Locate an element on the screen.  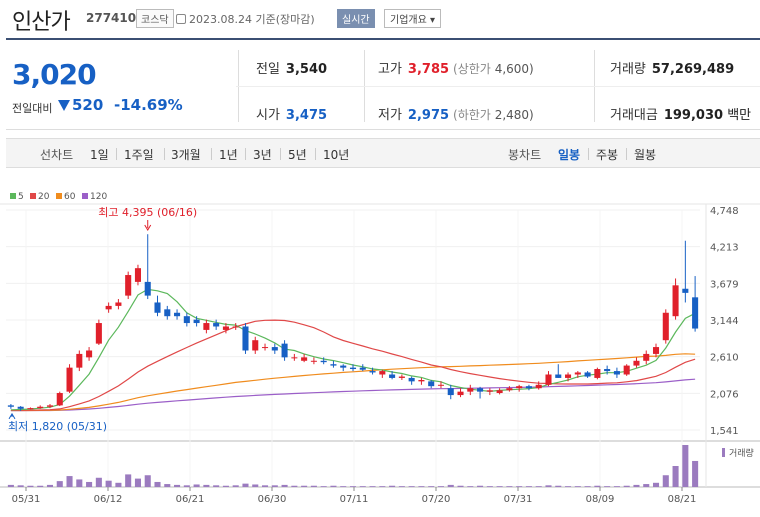
prev-close-value: 3,540 is located at coordinates (306, 69).